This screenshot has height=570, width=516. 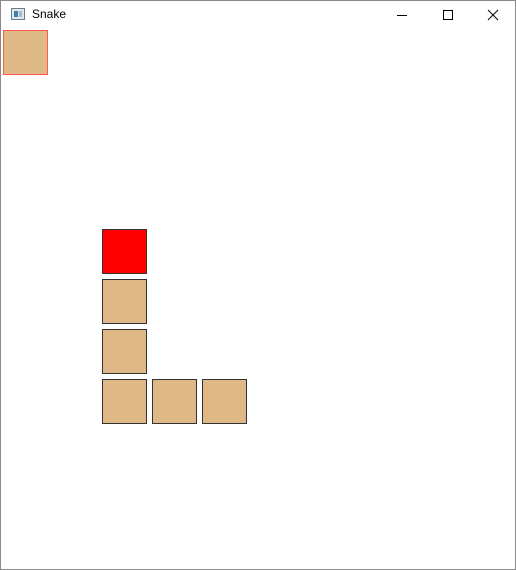 What do you see at coordinates (124, 251) in the screenshot?
I see `snake-head` at bounding box center [124, 251].